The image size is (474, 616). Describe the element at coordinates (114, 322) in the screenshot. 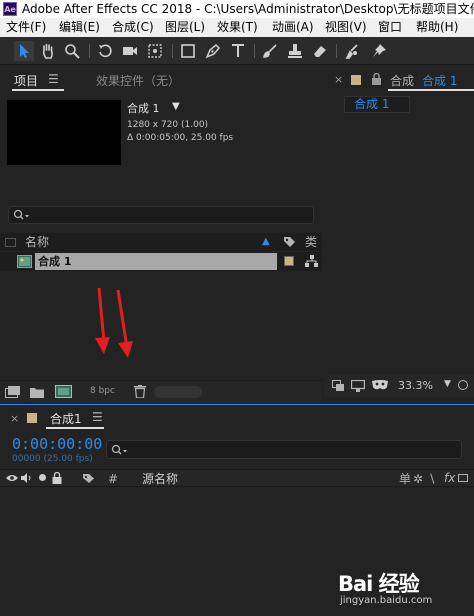

I see `annotation-arrows` at that location.